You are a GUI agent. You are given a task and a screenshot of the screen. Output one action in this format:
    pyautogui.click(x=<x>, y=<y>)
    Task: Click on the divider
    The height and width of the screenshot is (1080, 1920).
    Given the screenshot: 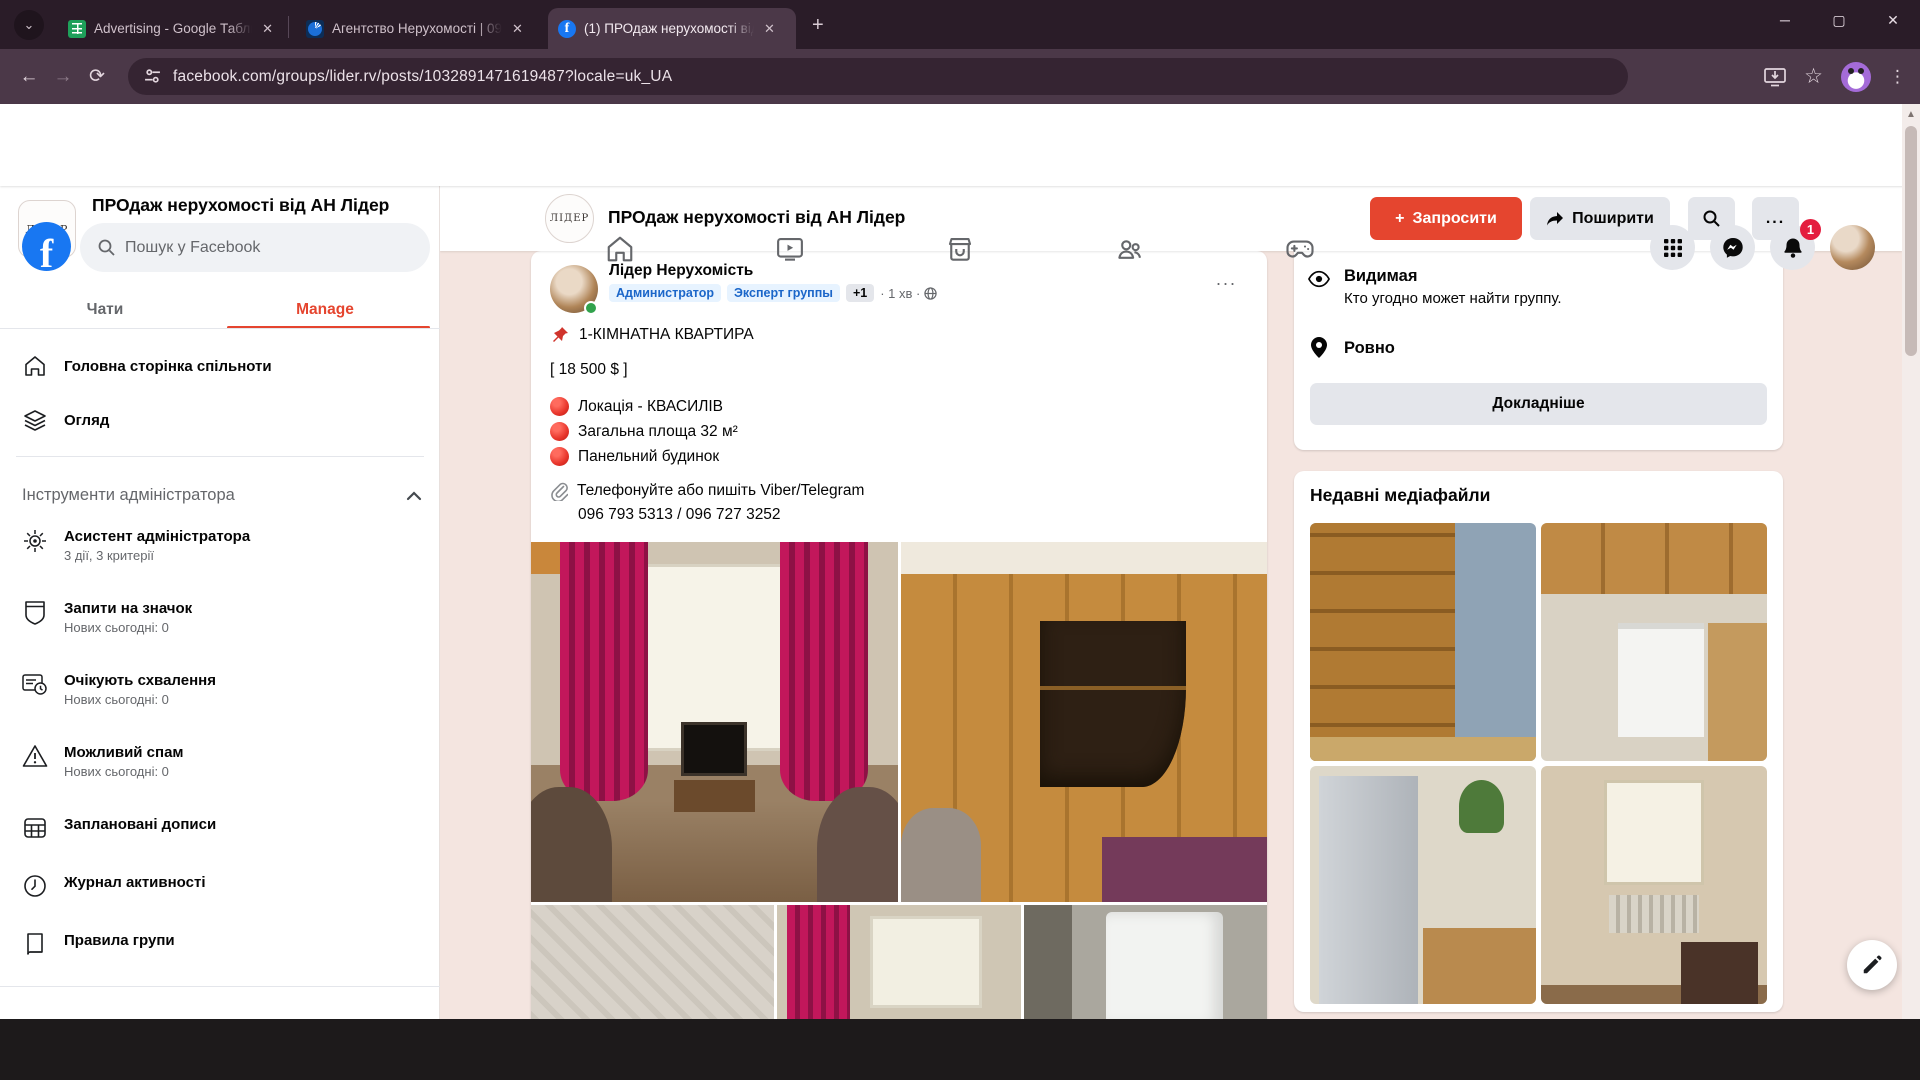 What is the action you would take?
    pyautogui.click(x=220, y=456)
    